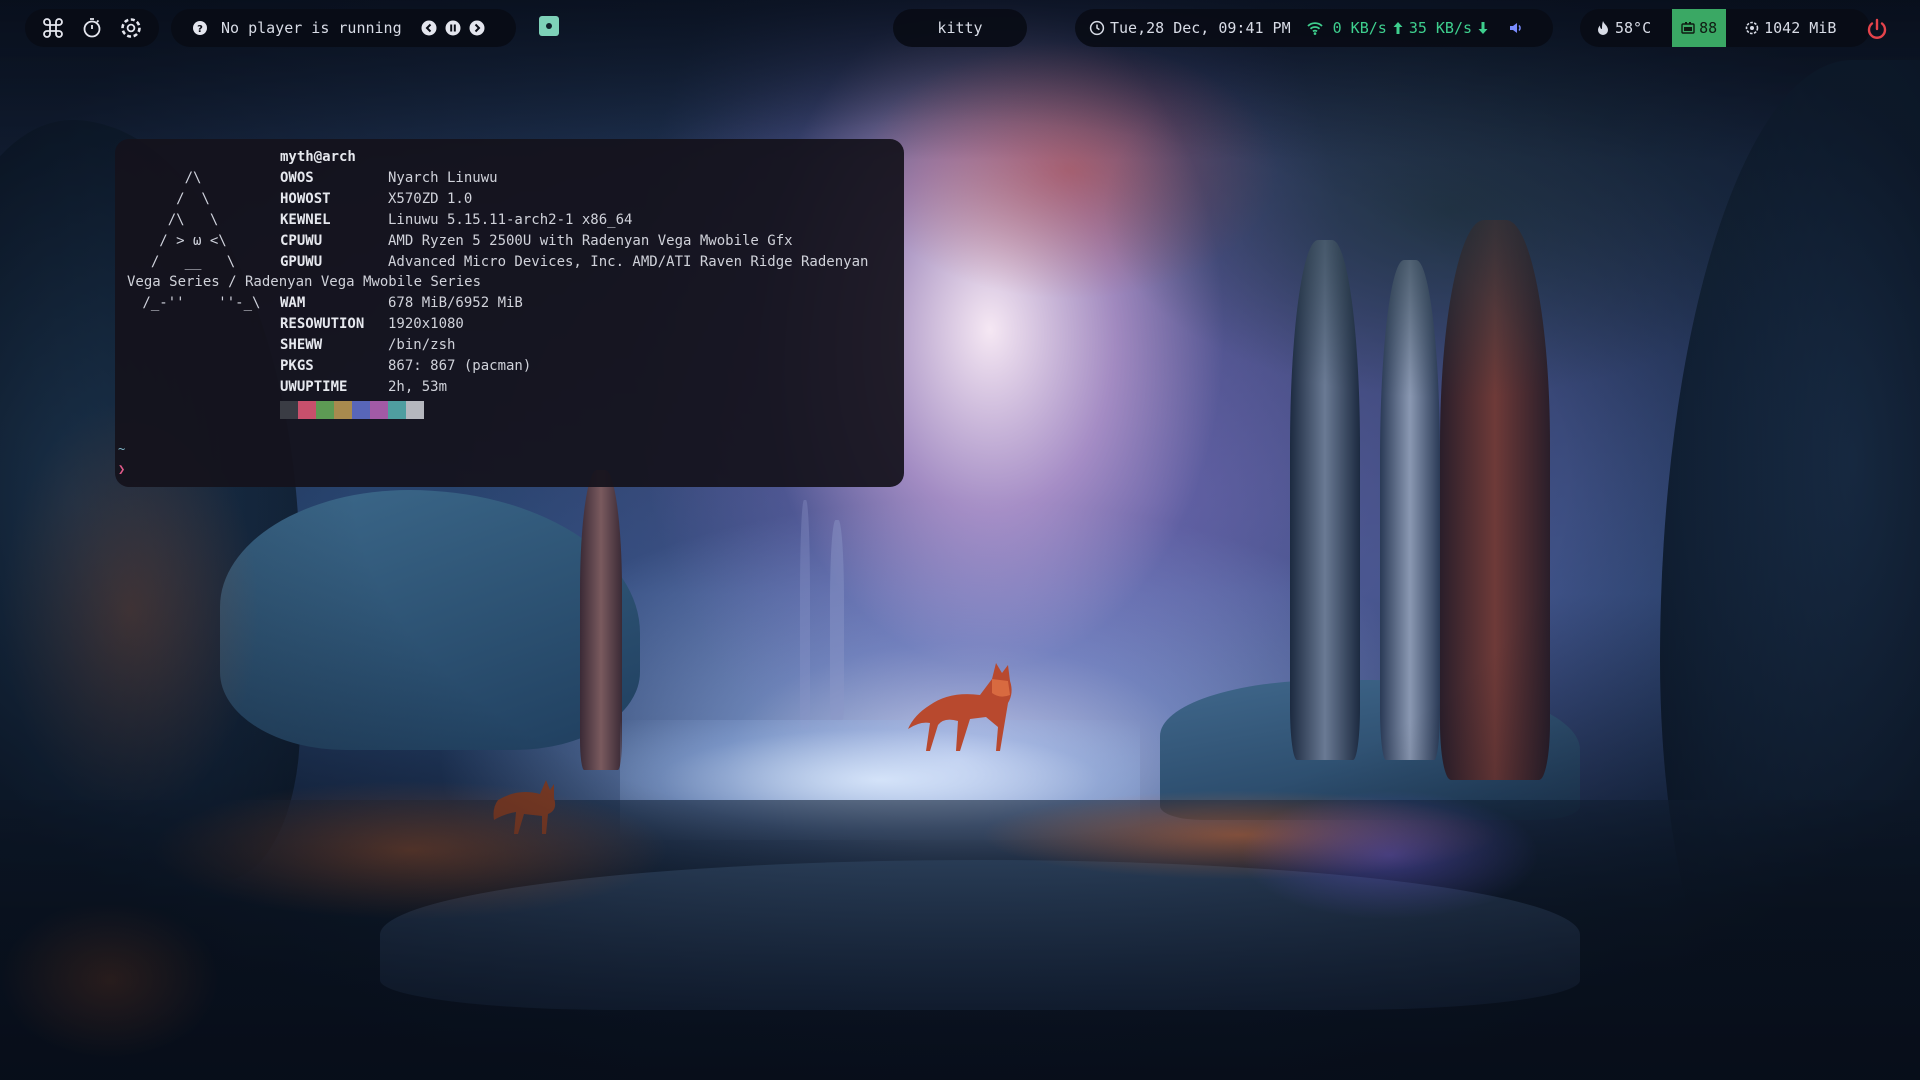 Image resolution: width=1920 pixels, height=1080 pixels. Describe the element at coordinates (1800, 28) in the screenshot. I see `memory-usage-text: 1042 MiB` at that location.